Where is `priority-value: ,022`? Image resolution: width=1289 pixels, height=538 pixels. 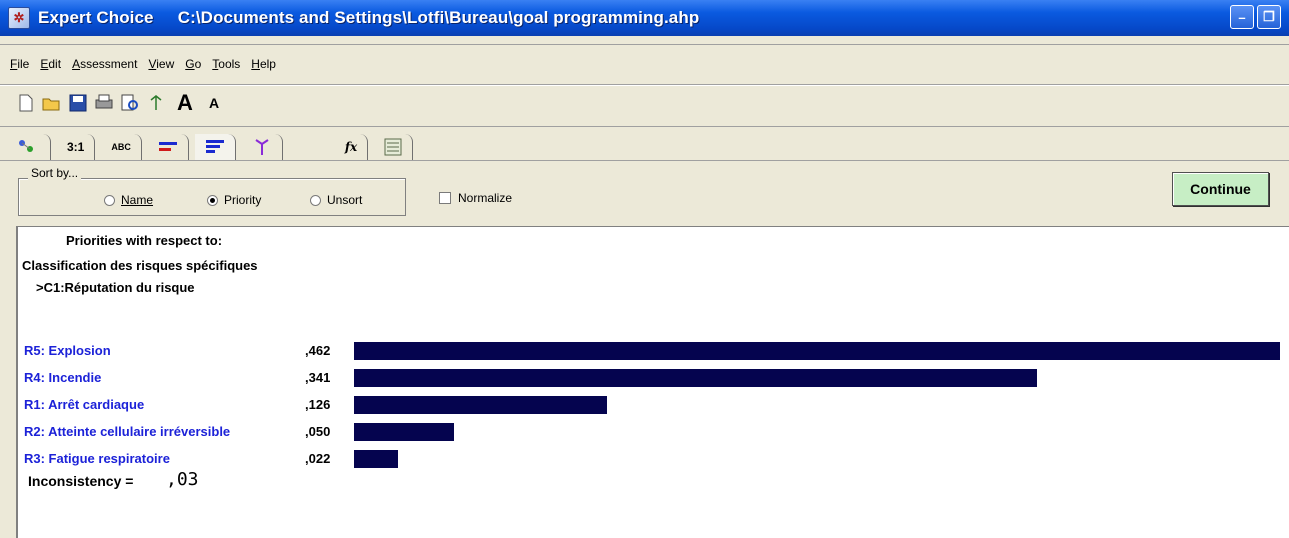
priority-value: ,022 is located at coordinates (318, 458).